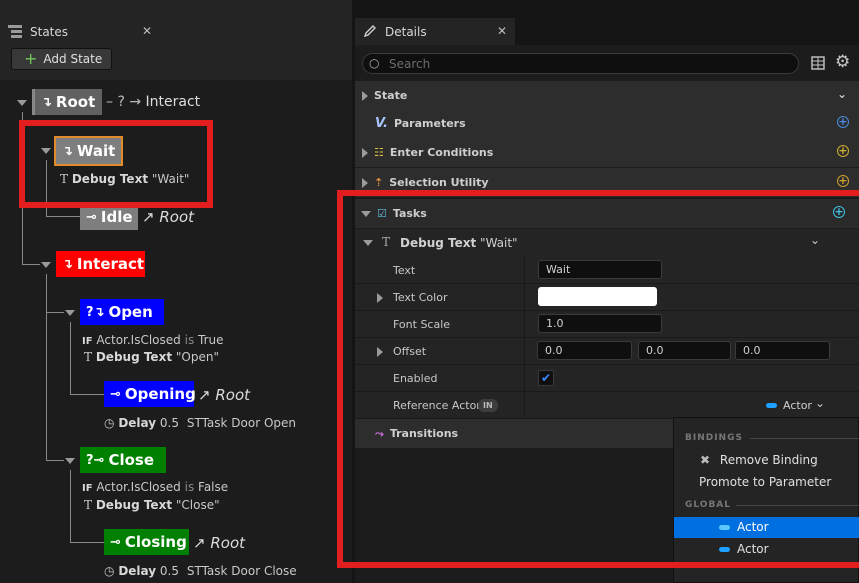  I want to click on add-condition-icon: +, so click(843, 151).